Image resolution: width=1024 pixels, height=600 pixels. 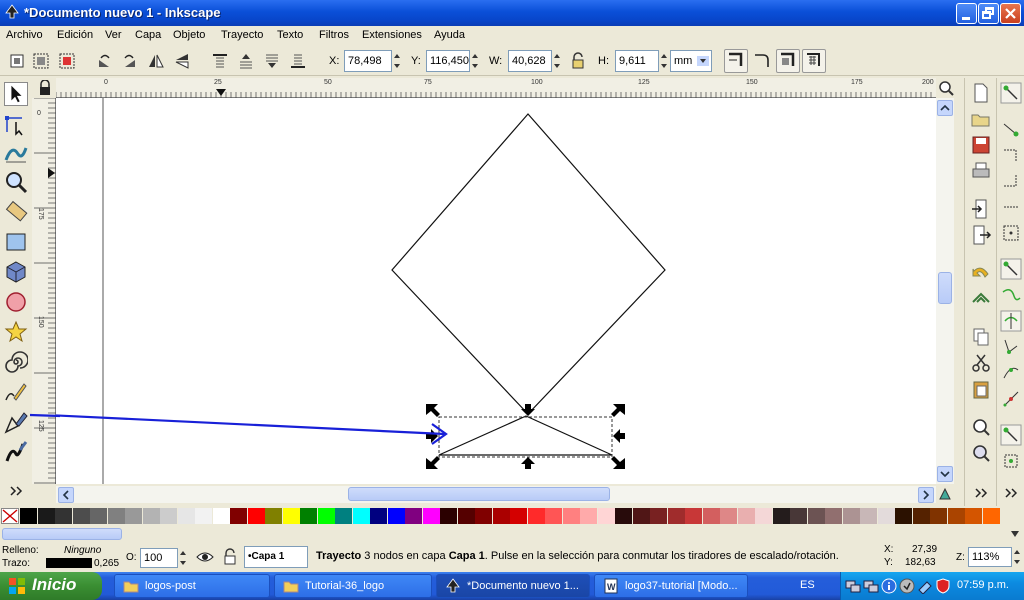 I want to click on scale-corners-toggle, so click(x=762, y=61).